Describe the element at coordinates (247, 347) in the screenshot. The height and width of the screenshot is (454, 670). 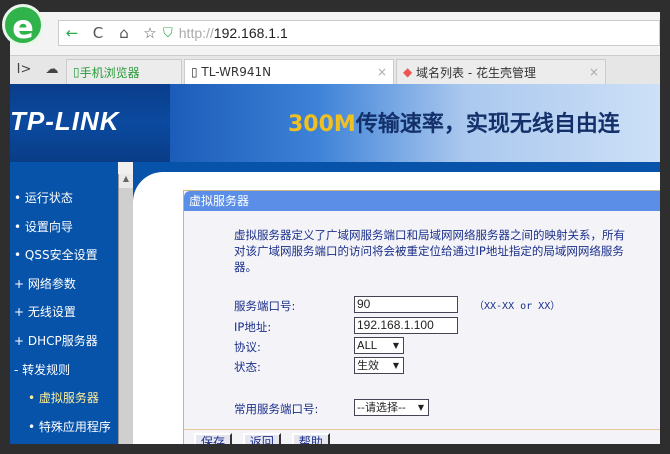
I see `protocol-label: 协议:` at that location.